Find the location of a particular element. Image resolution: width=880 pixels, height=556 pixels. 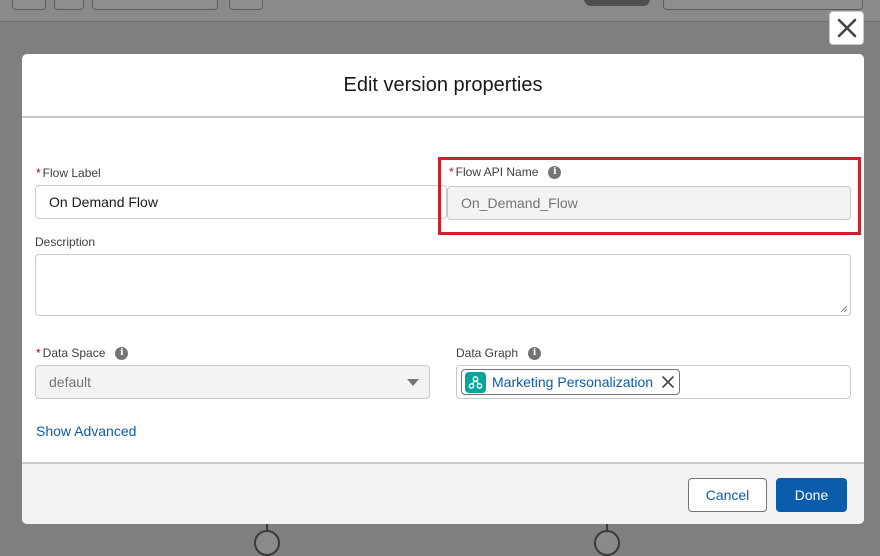

data-graph-pill-label: Marketing Personalization is located at coordinates (573, 382).